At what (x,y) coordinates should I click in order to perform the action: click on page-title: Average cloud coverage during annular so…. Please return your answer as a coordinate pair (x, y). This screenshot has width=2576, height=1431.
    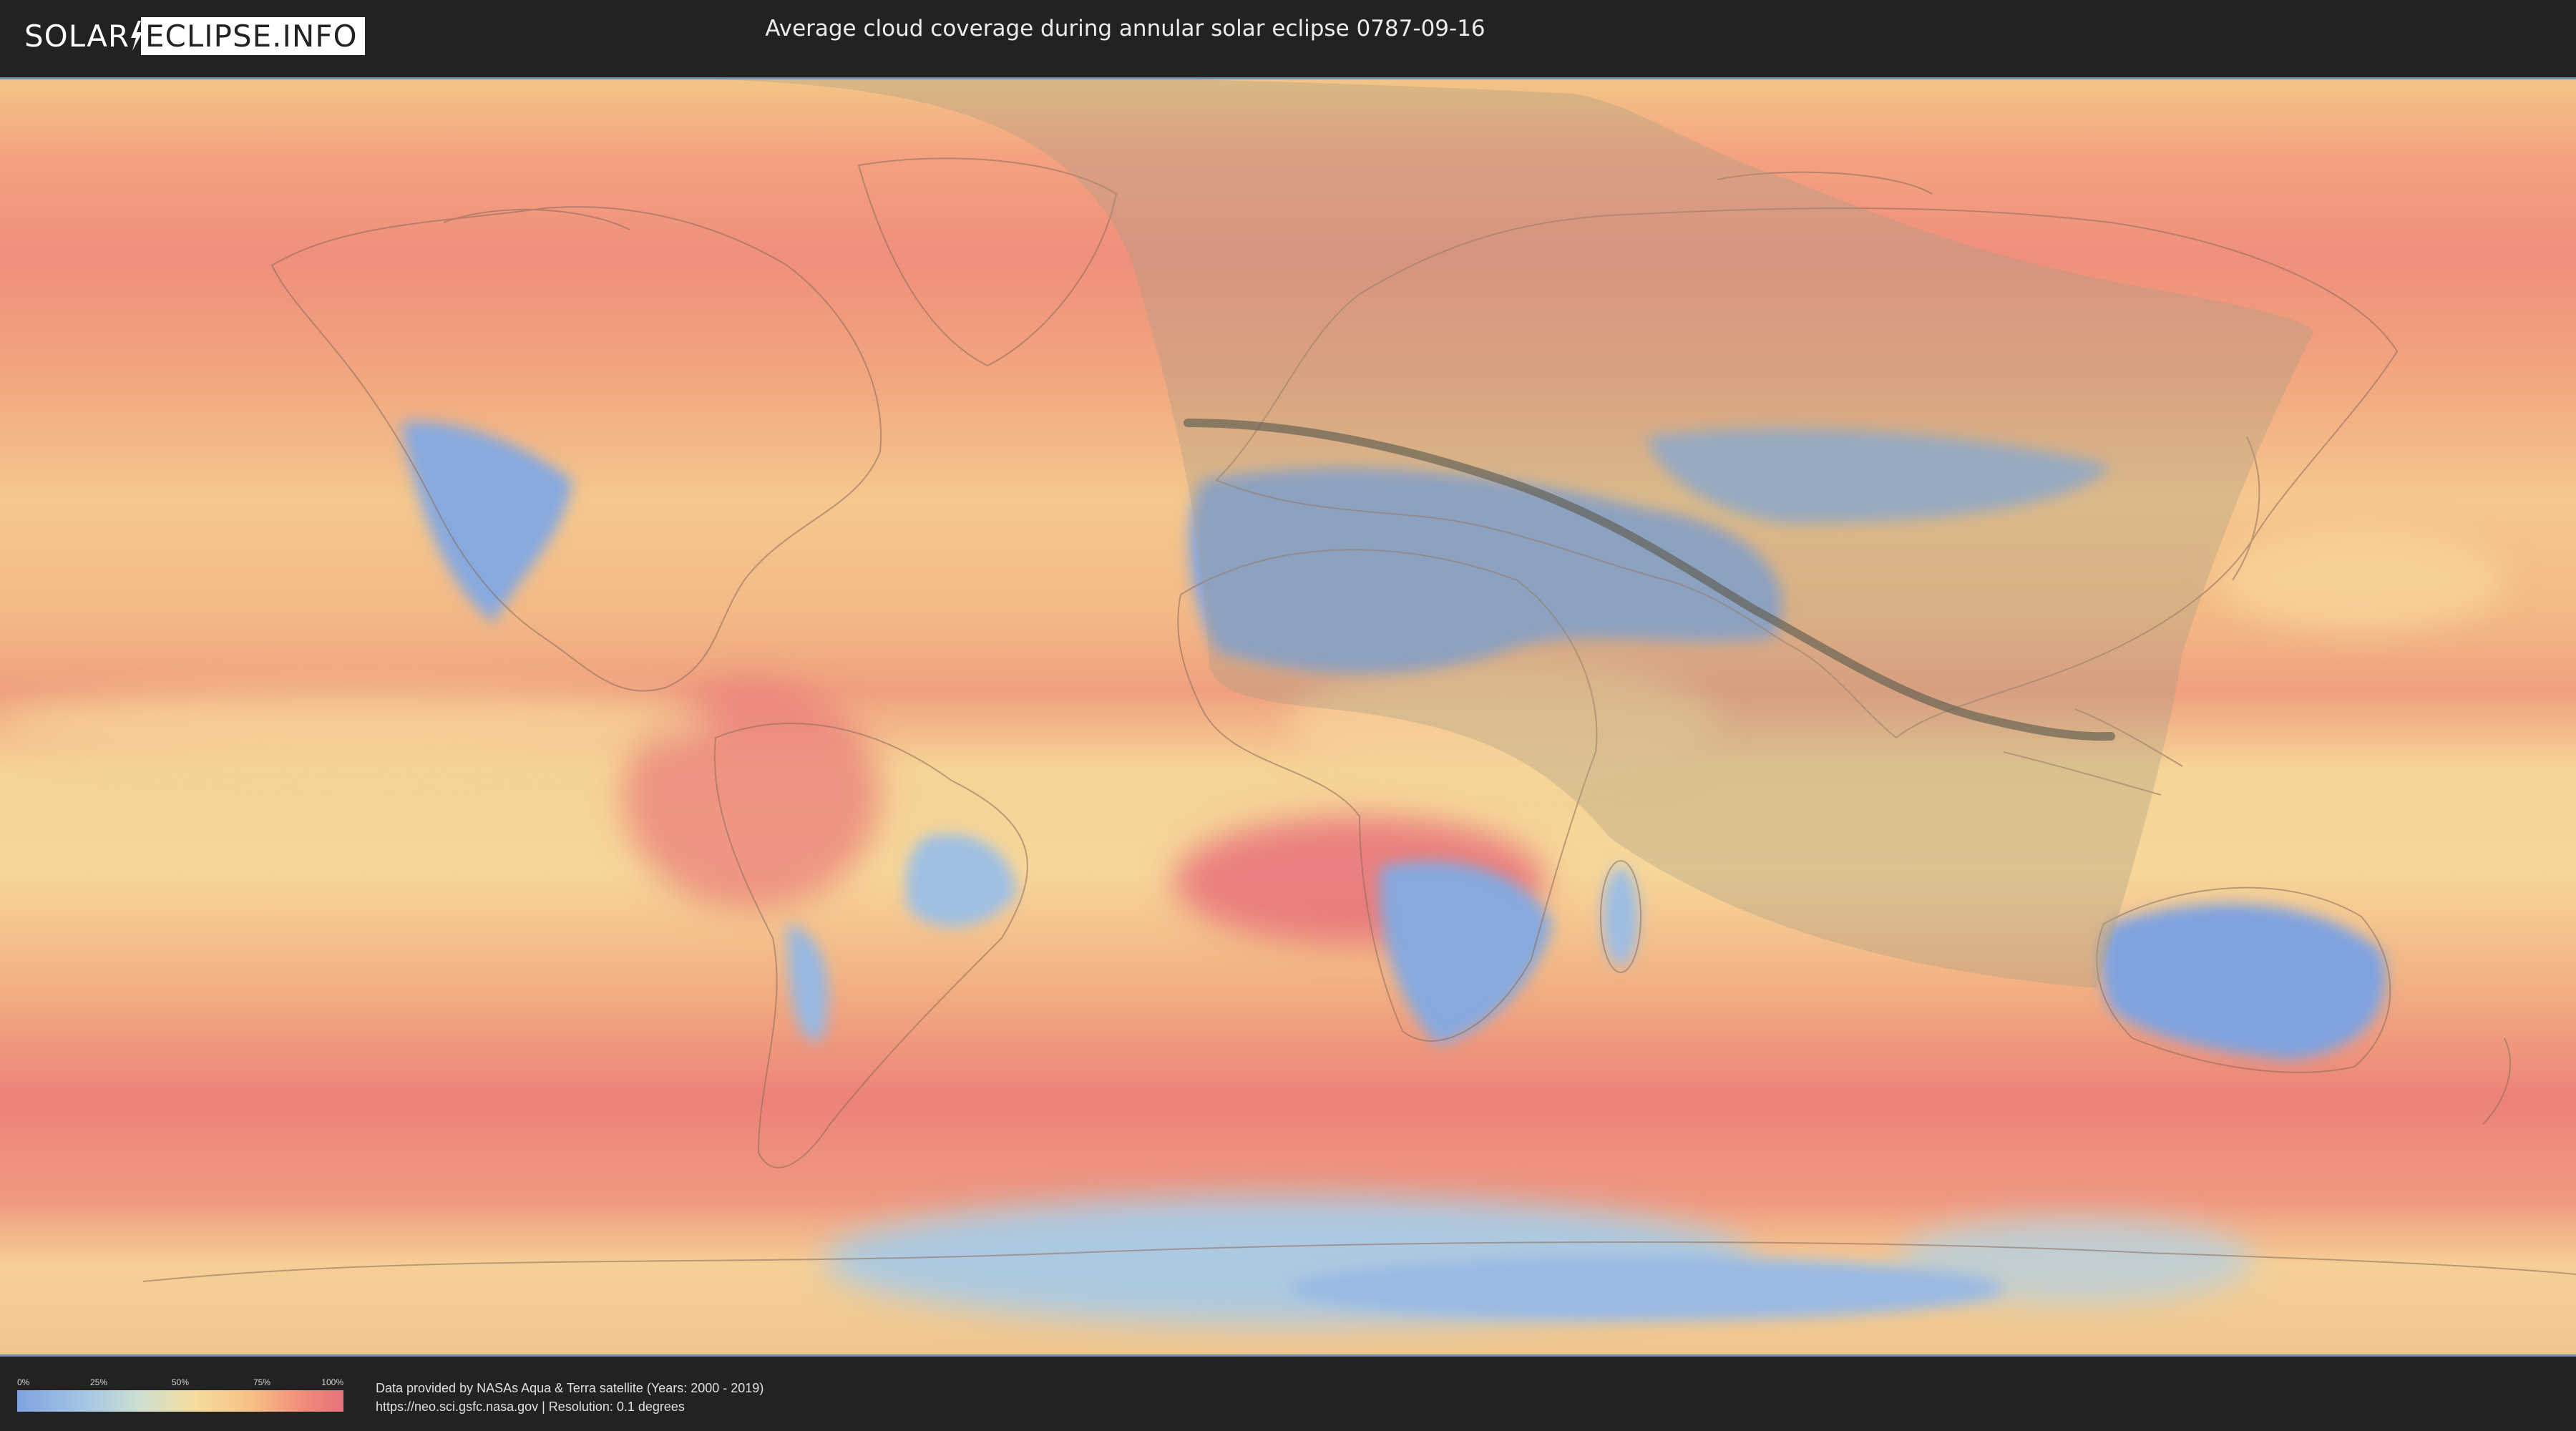
    Looking at the image, I should click on (1125, 28).